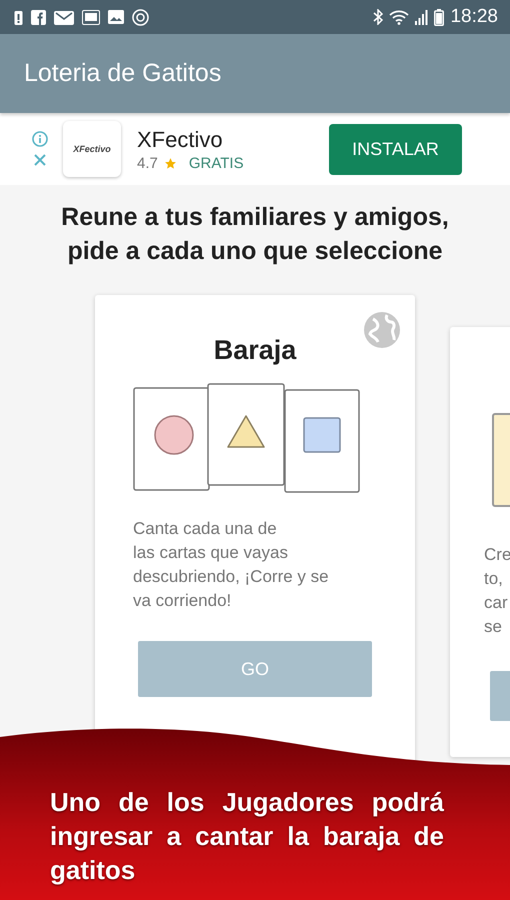 Image resolution: width=510 pixels, height=900 pixels. Describe the element at coordinates (231, 565) in the screenshot. I see `card-description: Canta cada una de las cartas que vayas descubriendo, ¡Corre y se va corriendo!` at that location.